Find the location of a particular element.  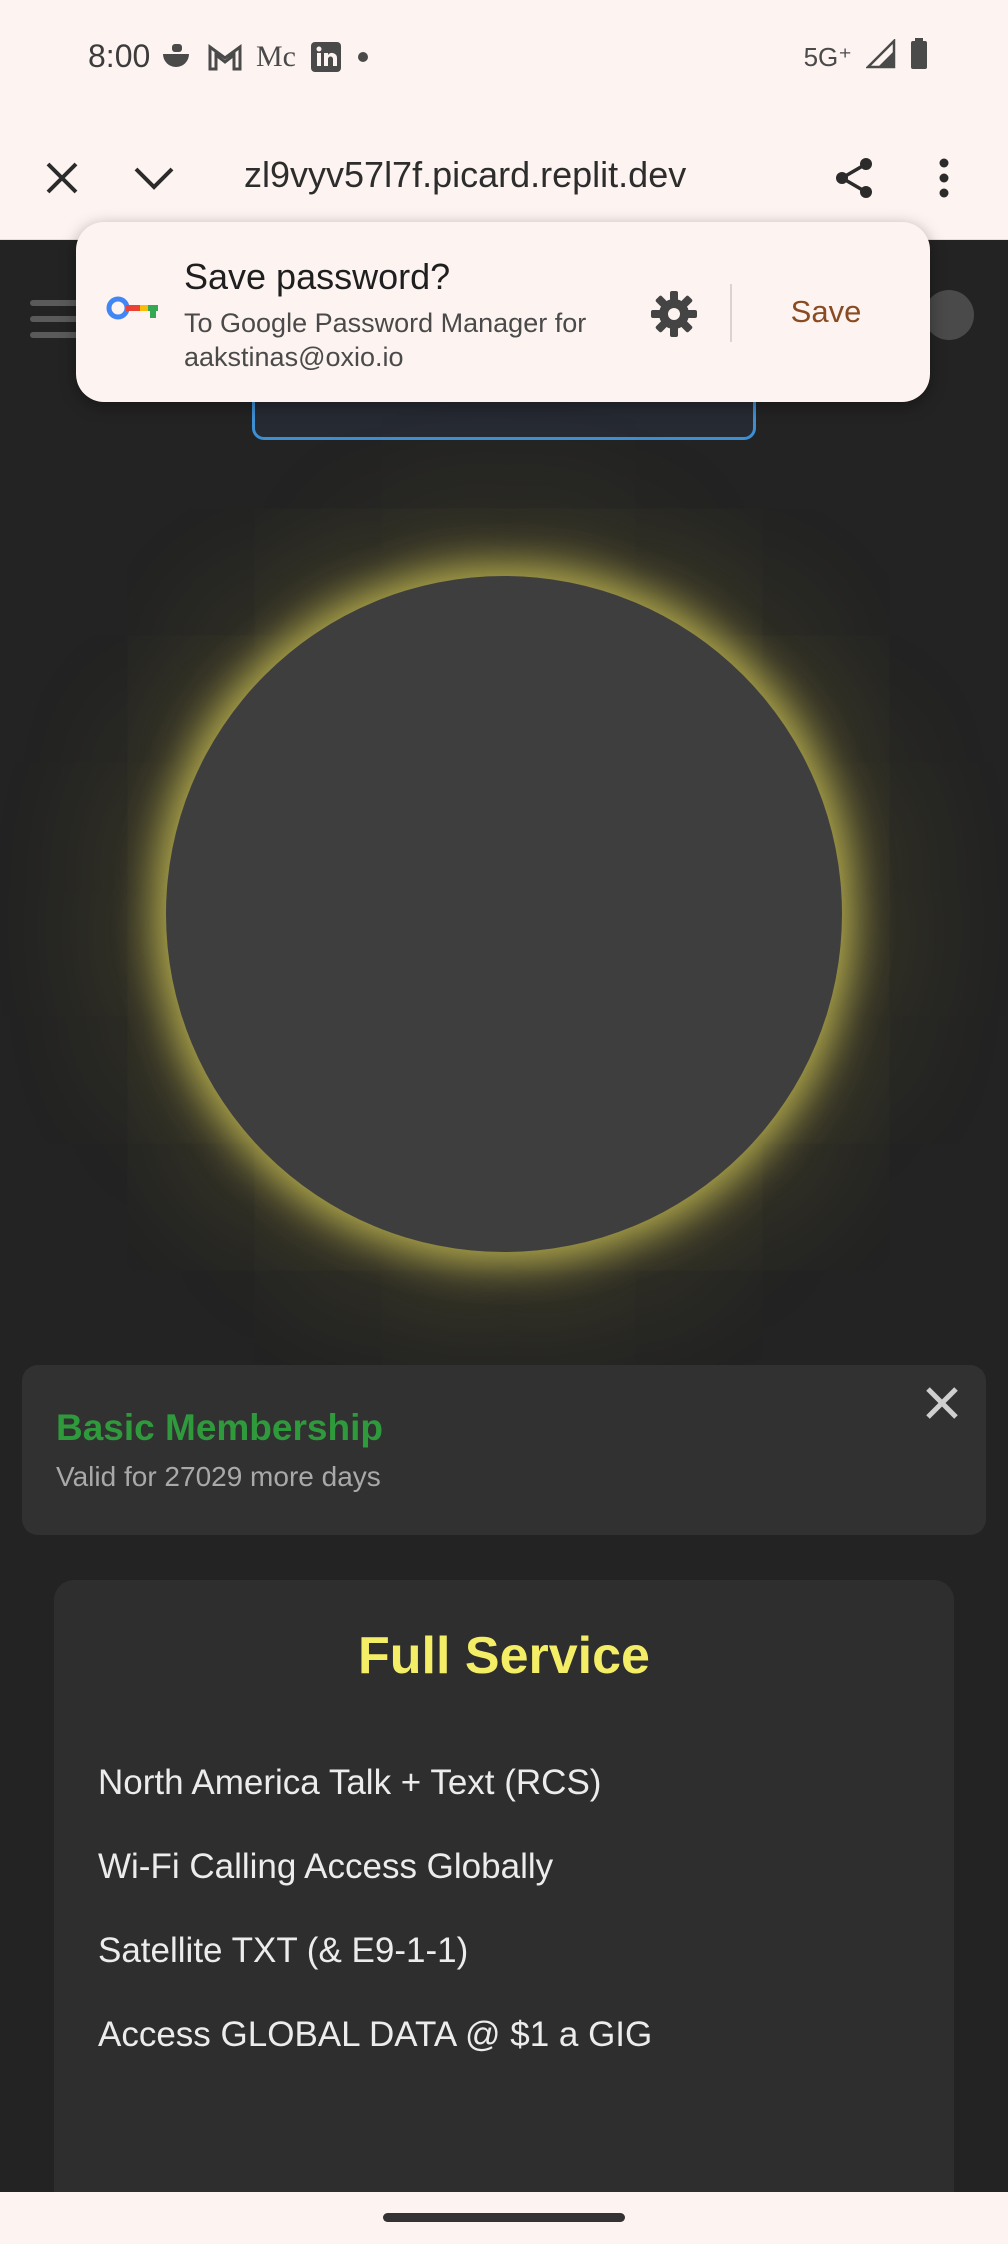

minimize-tab-button is located at coordinates (154, 178).